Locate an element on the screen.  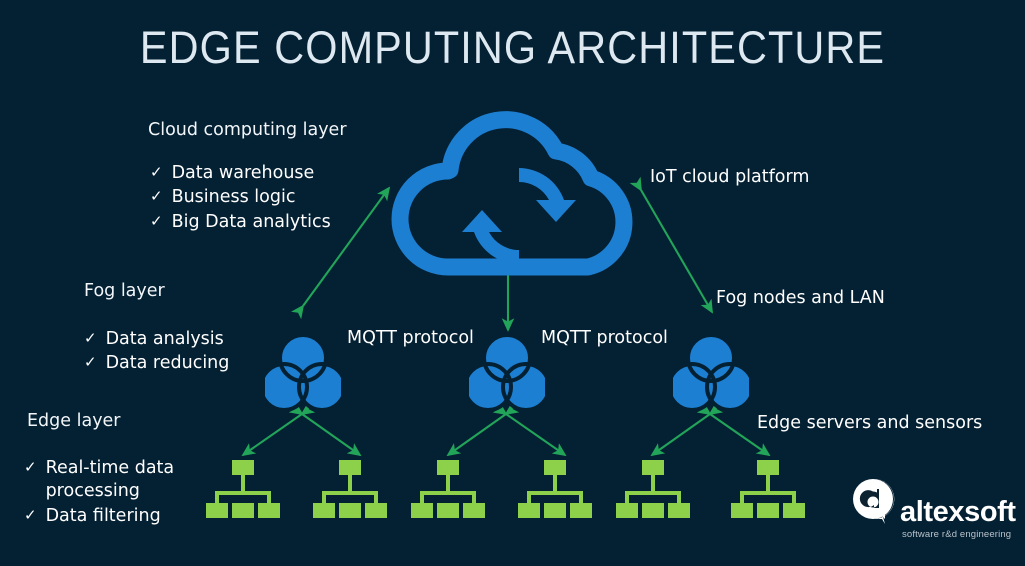
list-item: ✓ Data reducing is located at coordinates (156, 363).